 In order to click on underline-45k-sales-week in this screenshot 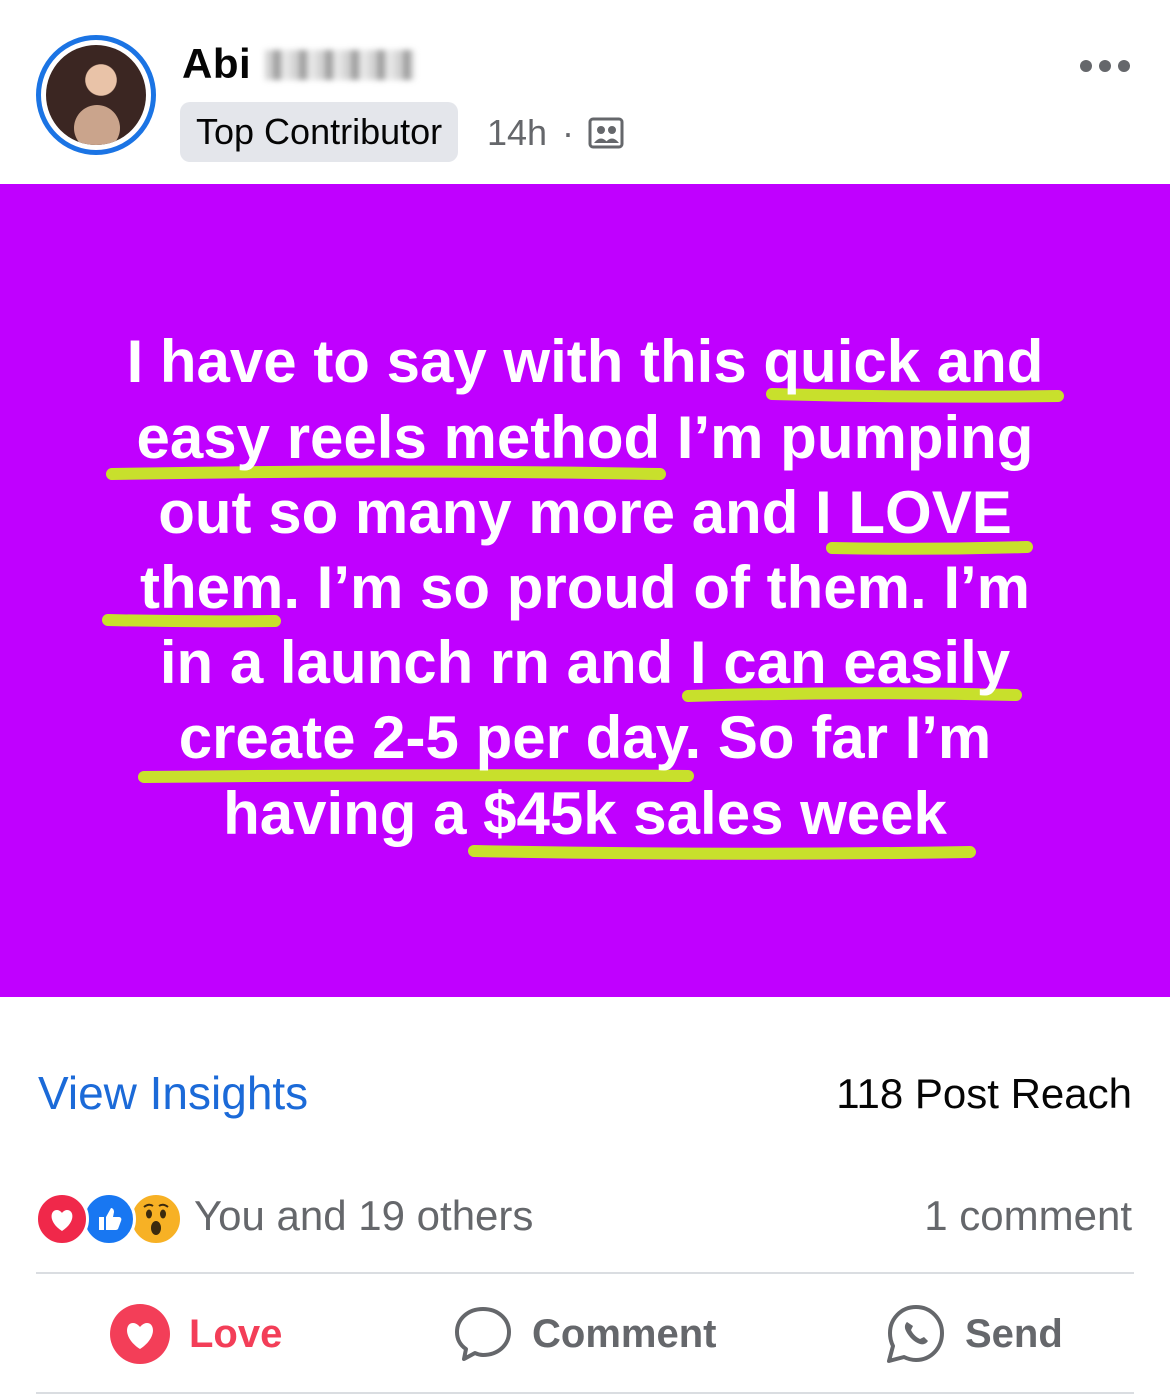, I will do `click(722, 852)`.